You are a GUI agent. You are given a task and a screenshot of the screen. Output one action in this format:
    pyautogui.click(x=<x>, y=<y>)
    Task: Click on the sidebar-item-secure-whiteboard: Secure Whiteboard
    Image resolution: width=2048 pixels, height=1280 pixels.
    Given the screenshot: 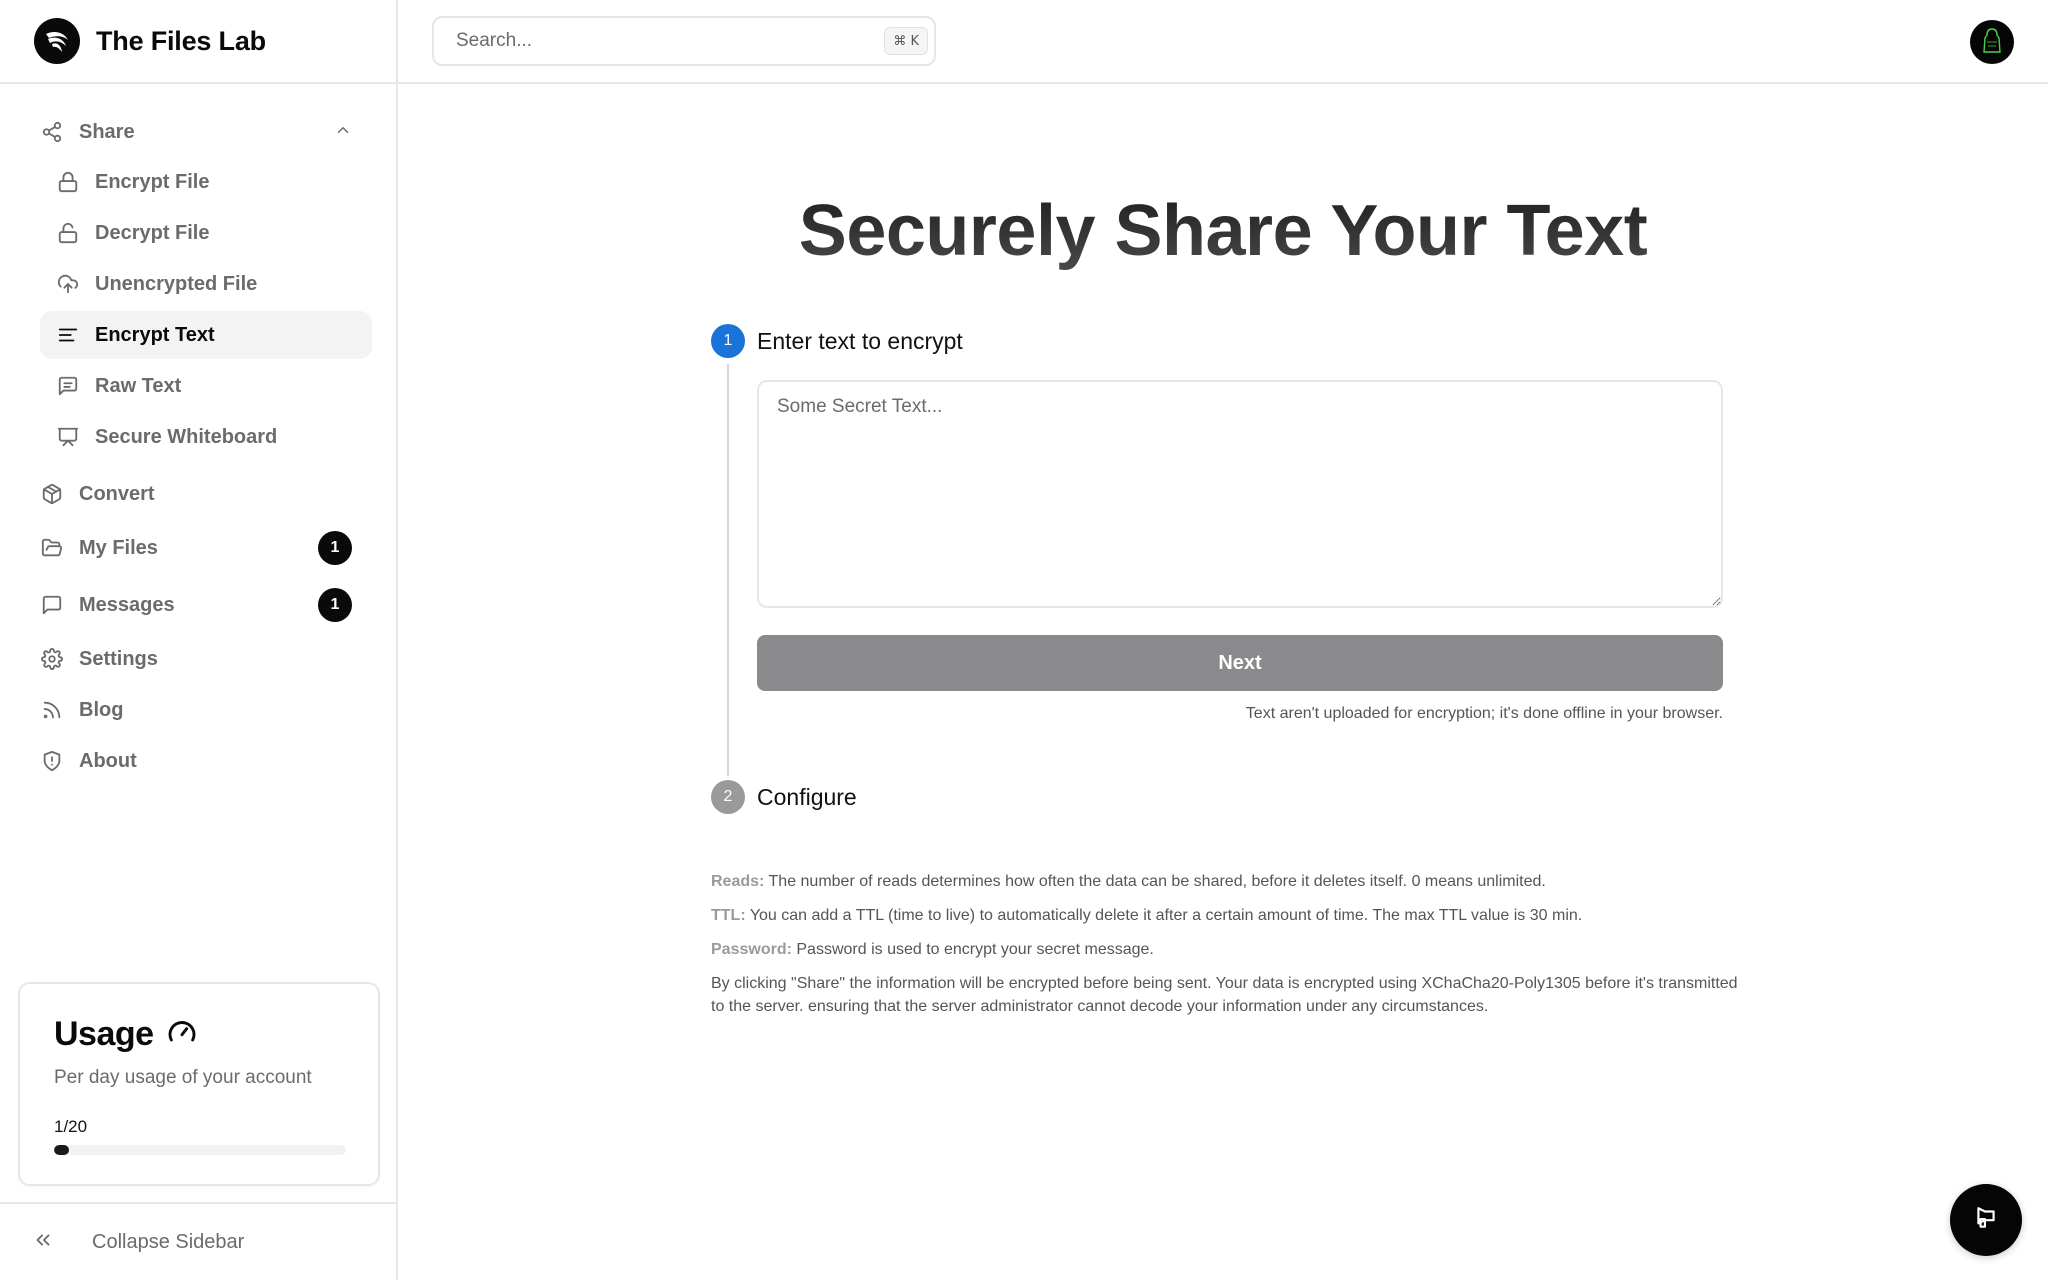 What is the action you would take?
    pyautogui.click(x=206, y=437)
    